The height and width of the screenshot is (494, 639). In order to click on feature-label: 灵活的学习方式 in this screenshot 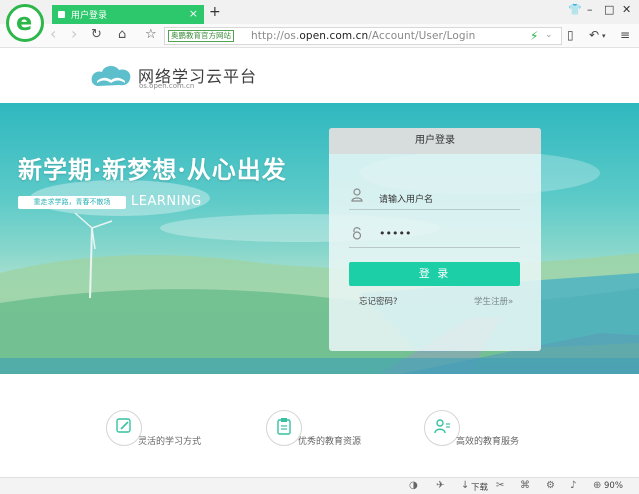, I will do `click(170, 442)`.